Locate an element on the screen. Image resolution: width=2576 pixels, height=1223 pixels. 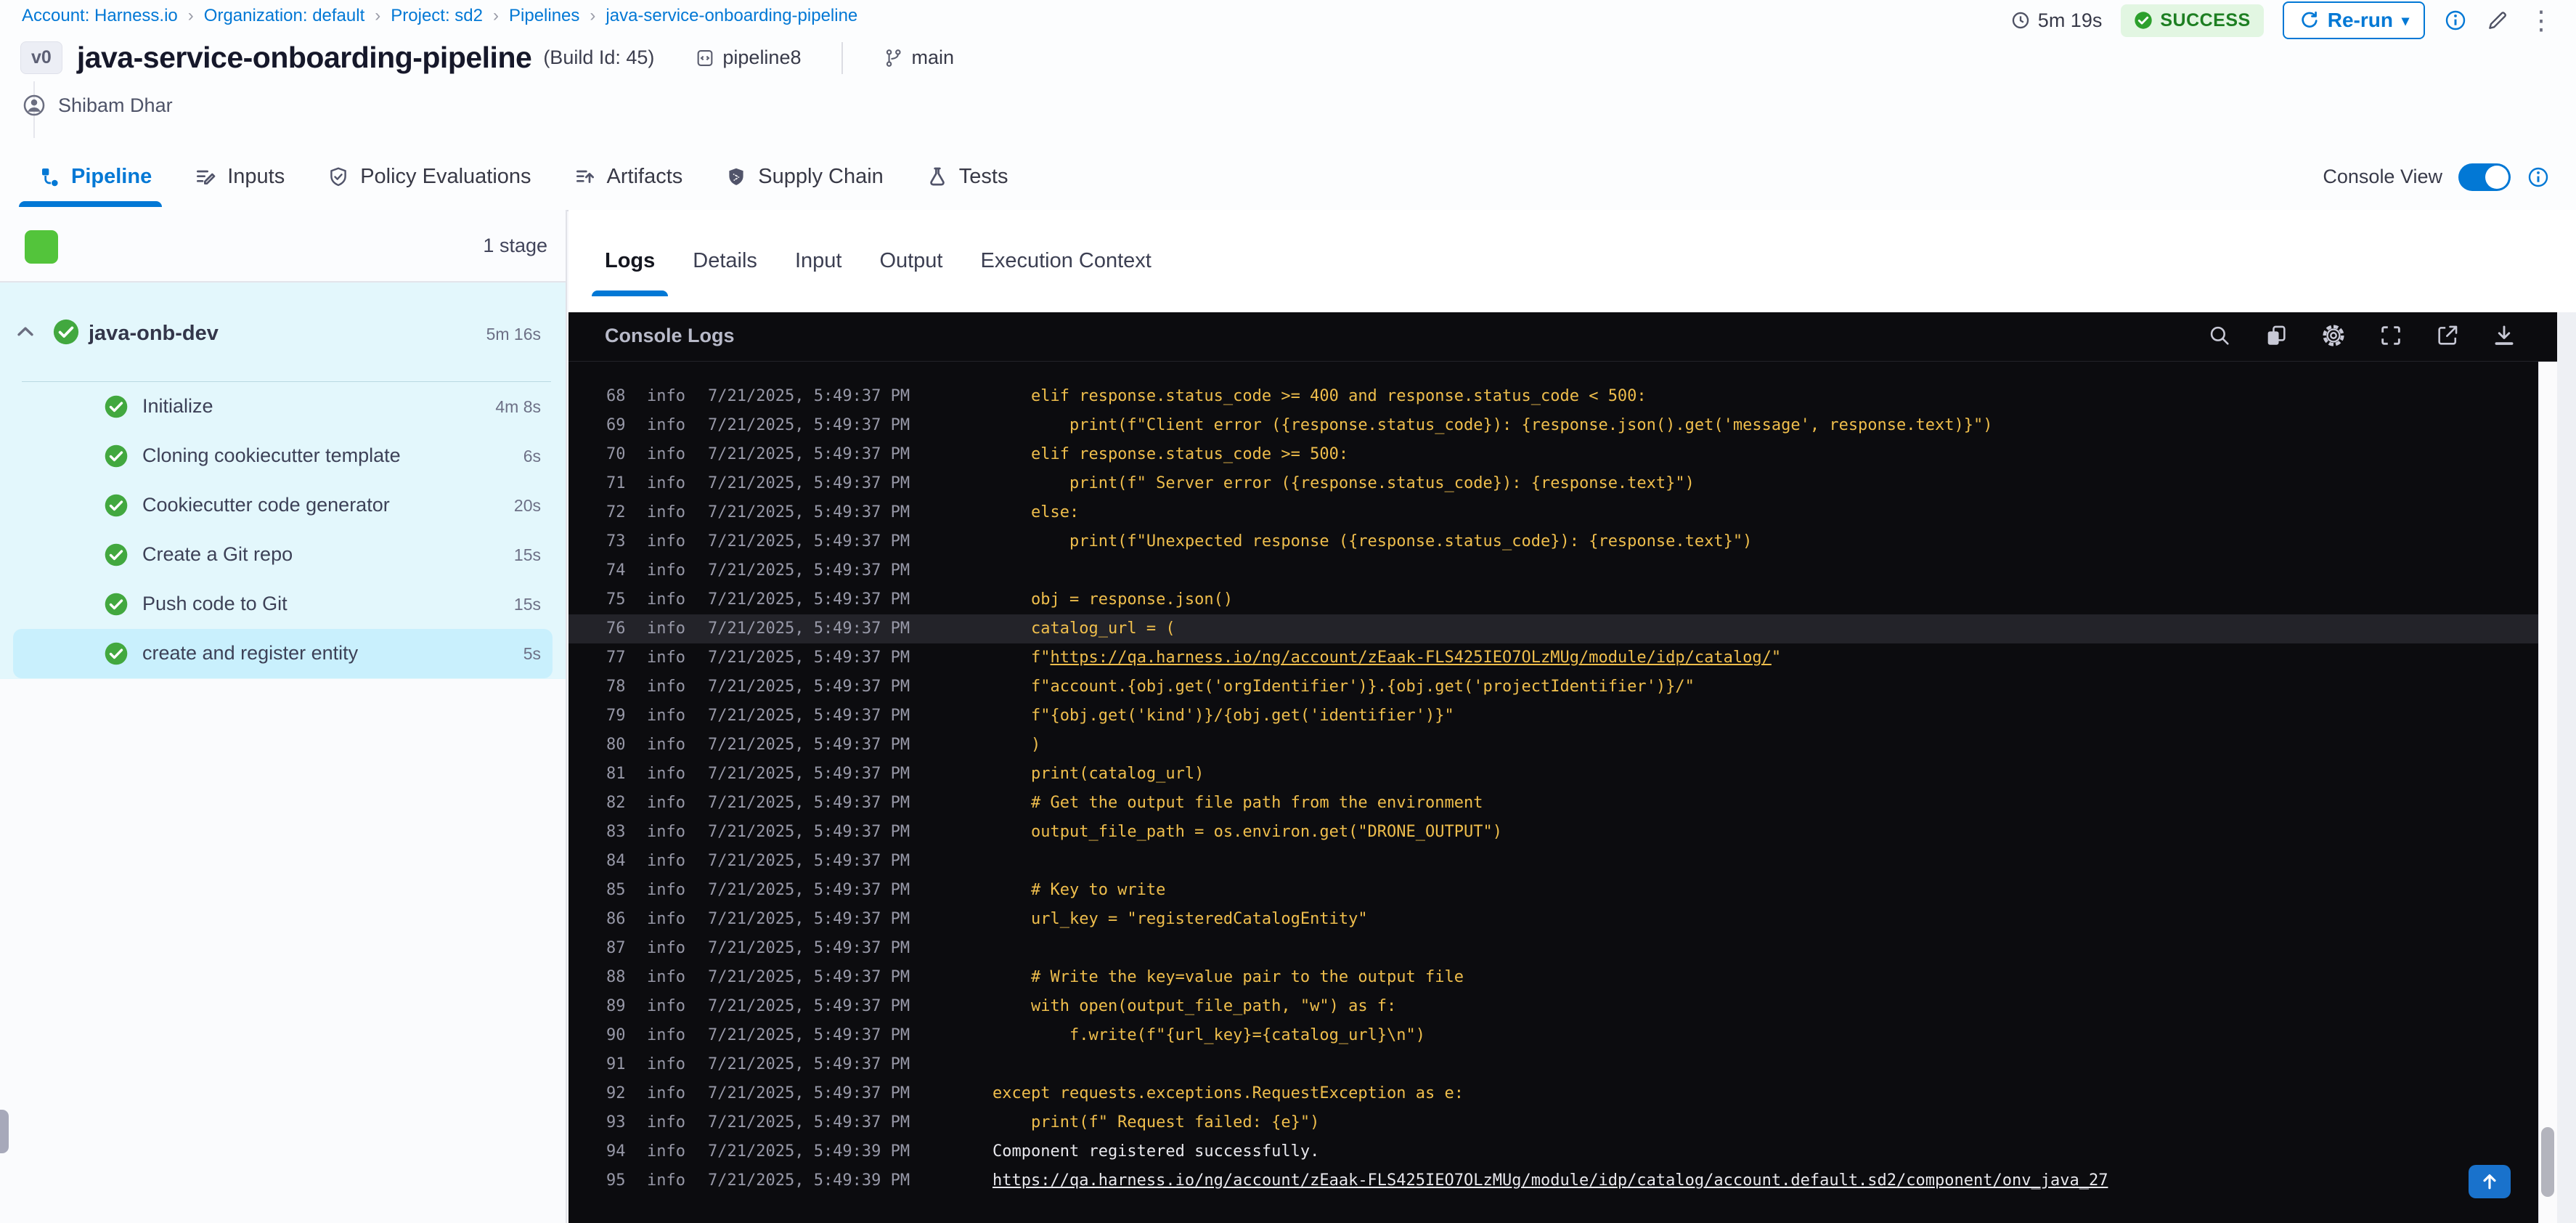
step-item: create and register entity 5s is located at coordinates (283, 653).